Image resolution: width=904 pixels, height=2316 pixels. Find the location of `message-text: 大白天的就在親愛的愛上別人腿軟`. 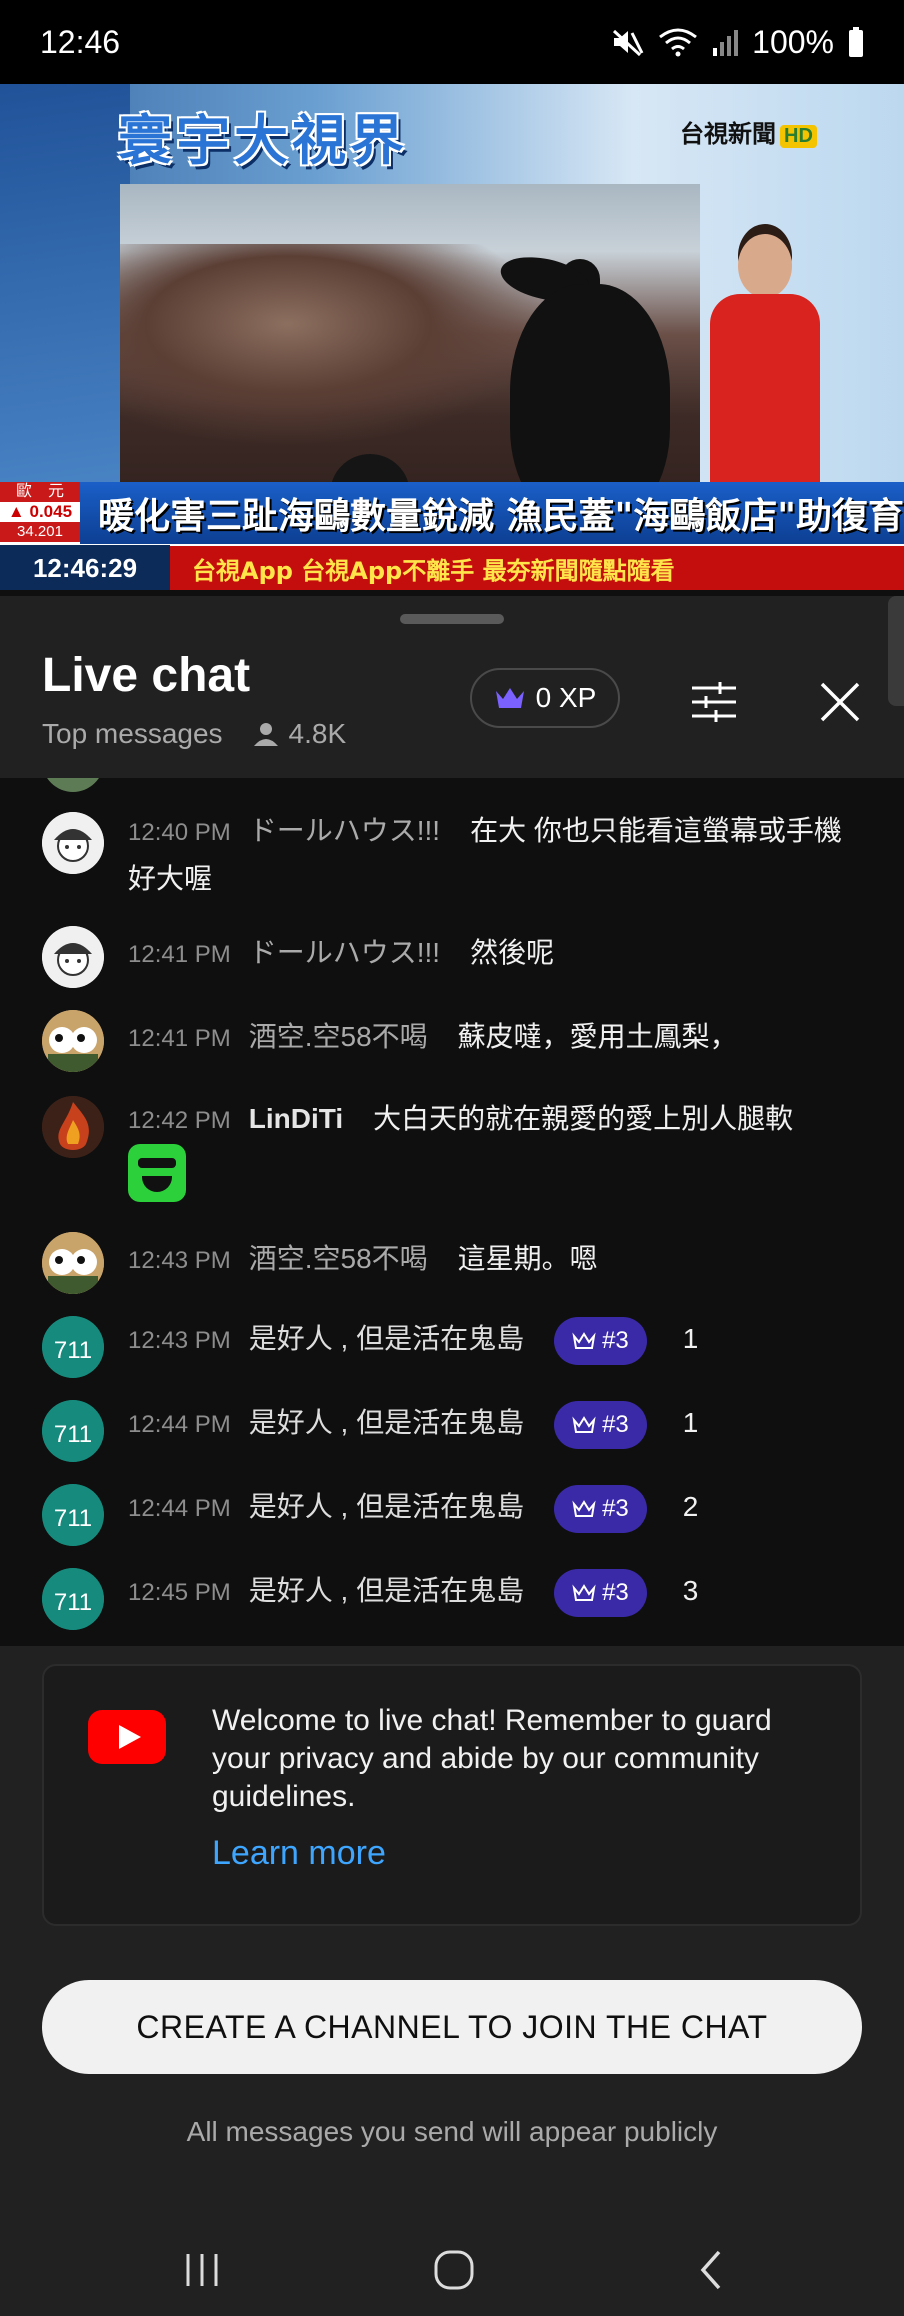

message-text: 大白天的就在親愛的愛上別人腿軟 is located at coordinates (583, 1118).